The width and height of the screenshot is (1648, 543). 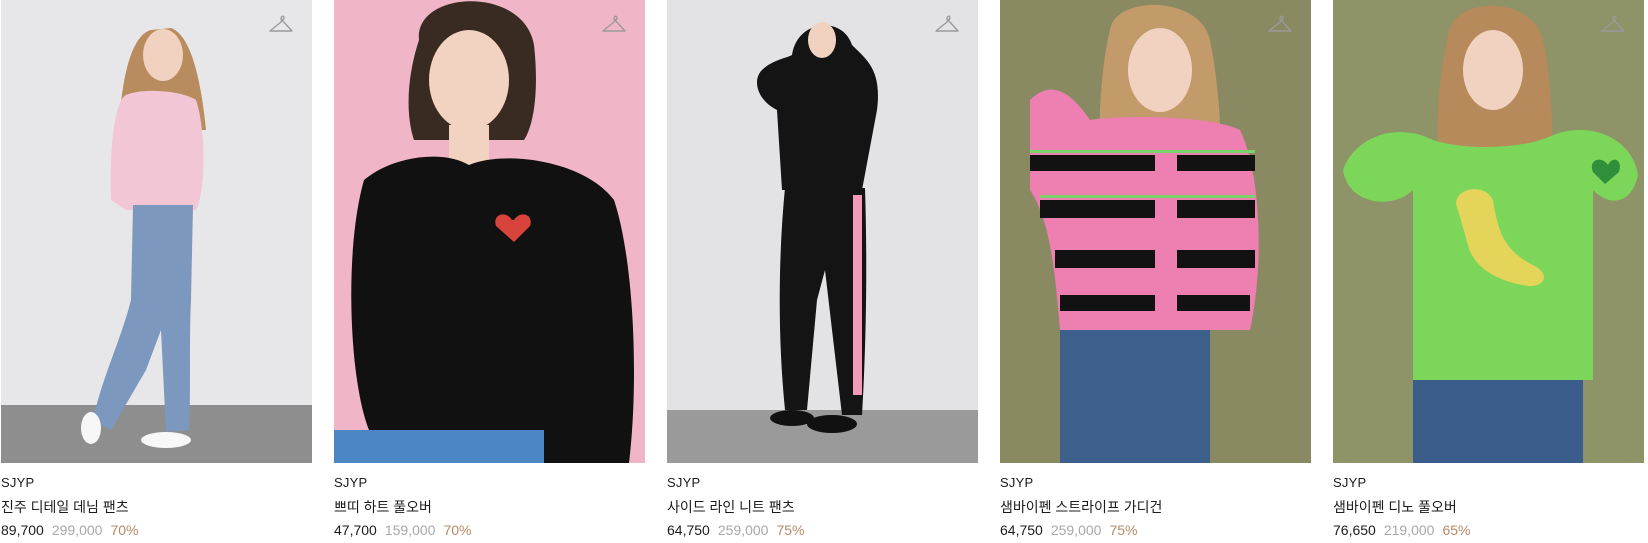 I want to click on price-row: 76,650 219,000 65%, so click(x=1488, y=530).